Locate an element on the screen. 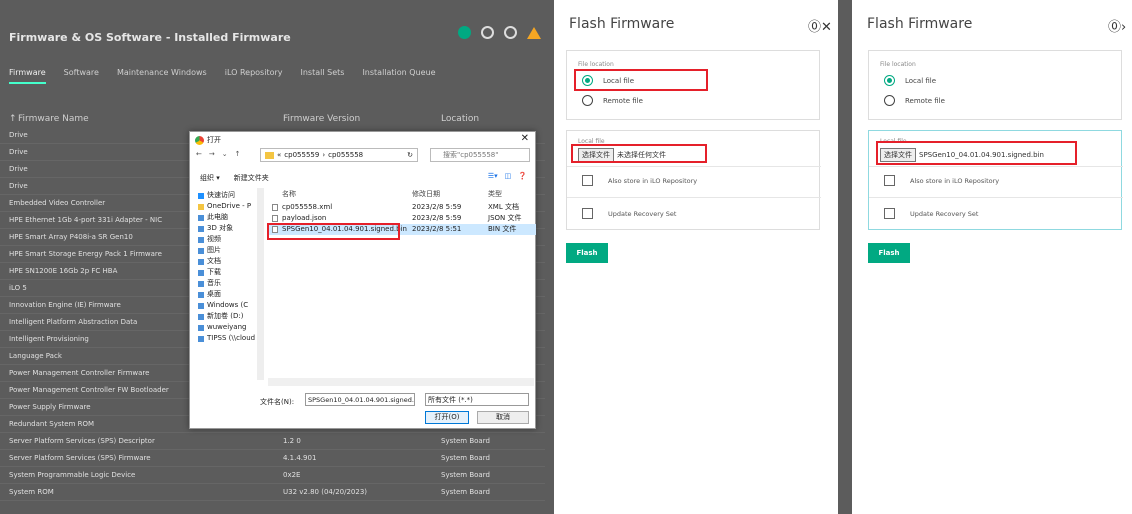  cell-name: HPE SN1200E 16Gb 2p FC HBA is located at coordinates (63, 271).